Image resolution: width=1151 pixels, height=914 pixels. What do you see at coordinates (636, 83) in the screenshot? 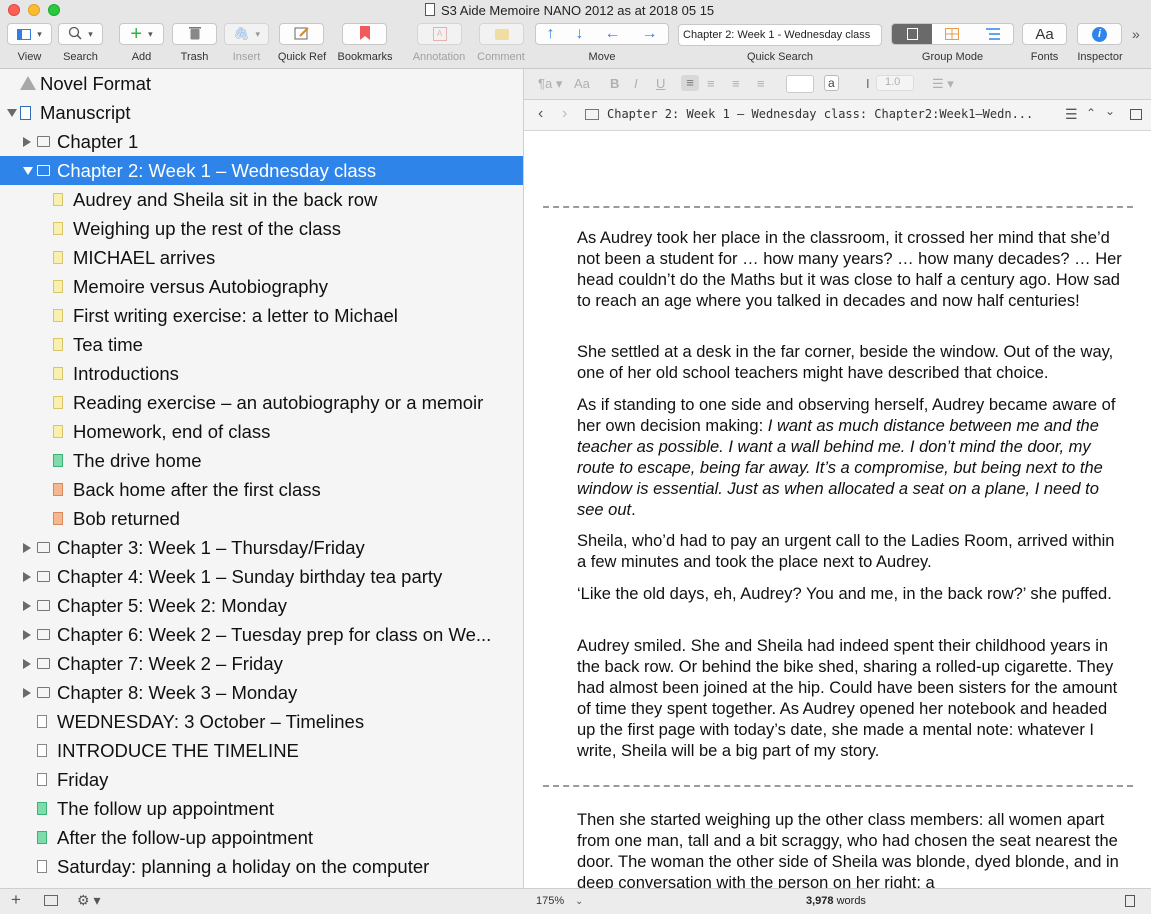
I see `italic-icon: I` at bounding box center [636, 83].